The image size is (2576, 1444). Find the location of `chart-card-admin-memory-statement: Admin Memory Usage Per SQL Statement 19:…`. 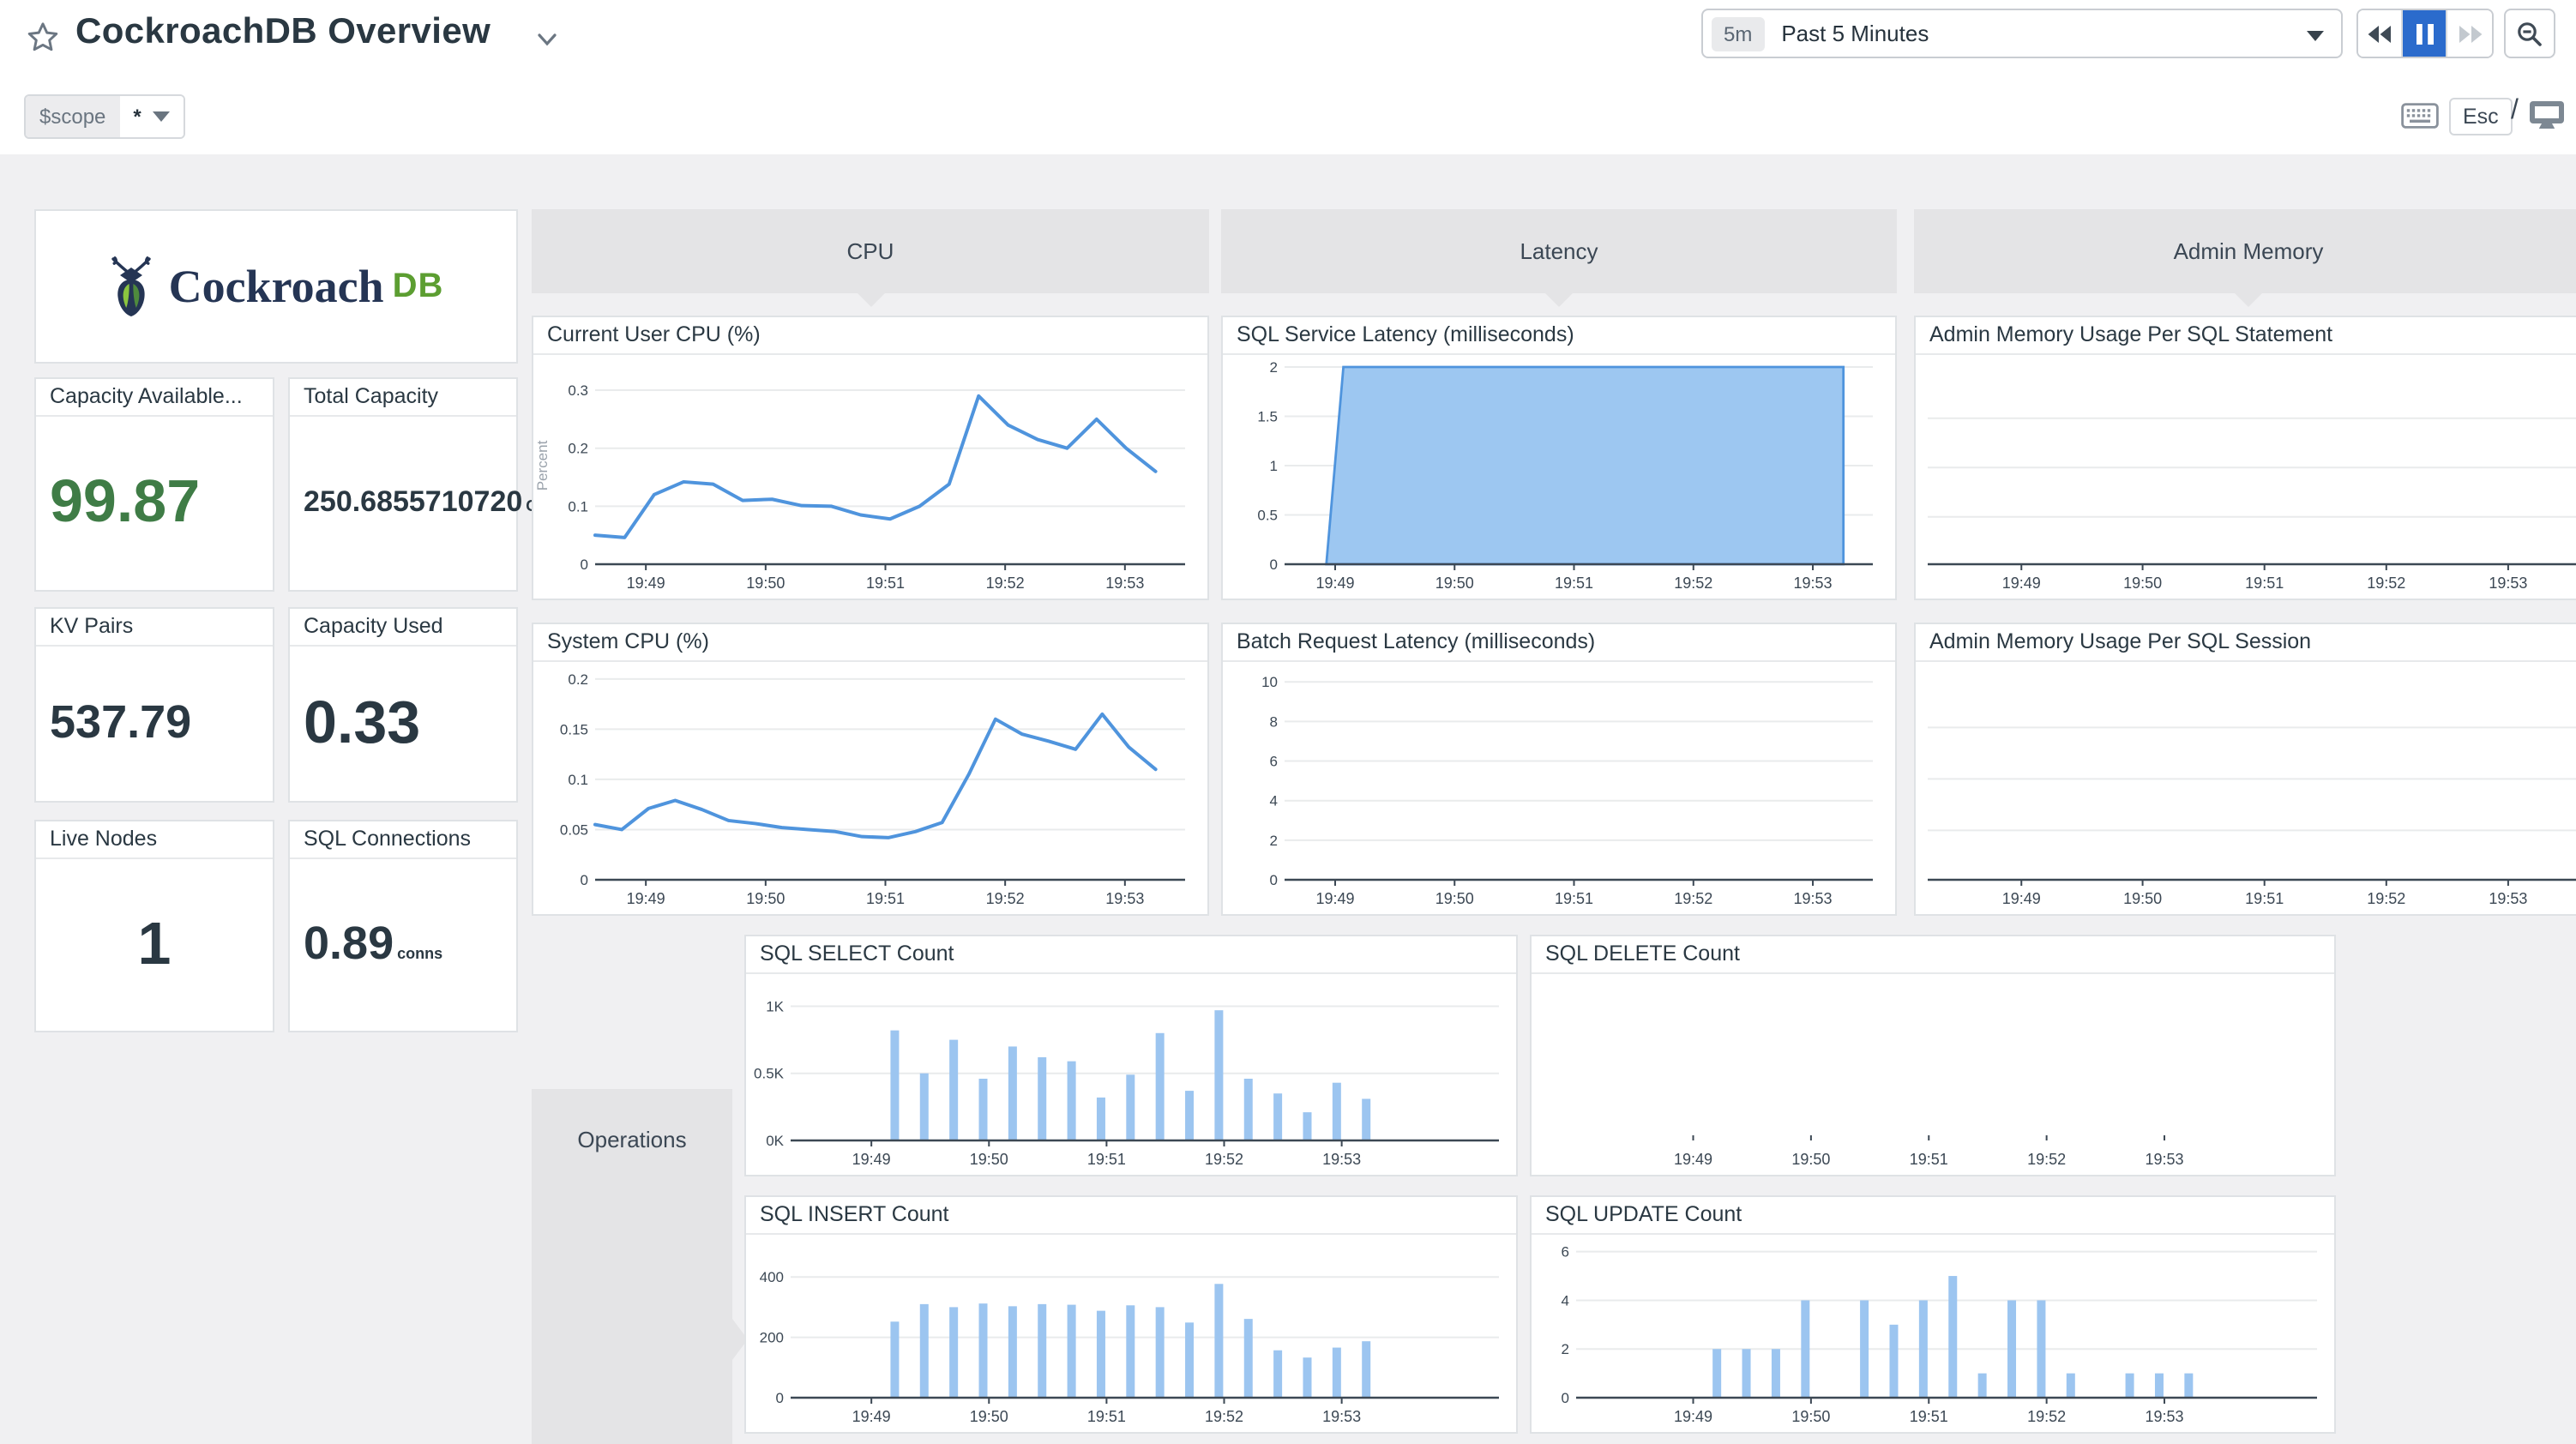

chart-card-admin-memory-statement: Admin Memory Usage Per SQL Statement 19:… is located at coordinates (2245, 458).